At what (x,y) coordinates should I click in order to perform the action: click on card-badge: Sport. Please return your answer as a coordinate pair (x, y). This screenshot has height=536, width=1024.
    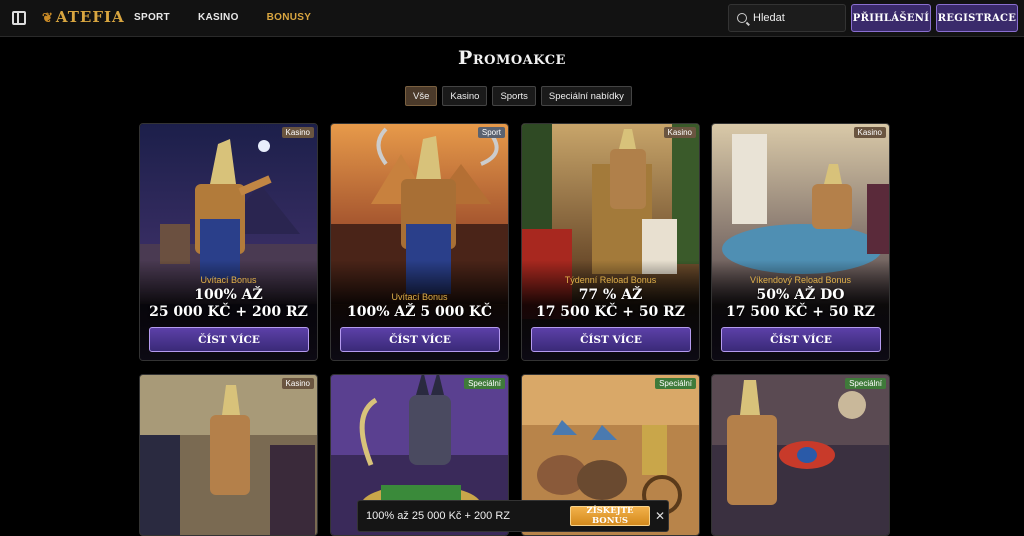
    Looking at the image, I should click on (491, 132).